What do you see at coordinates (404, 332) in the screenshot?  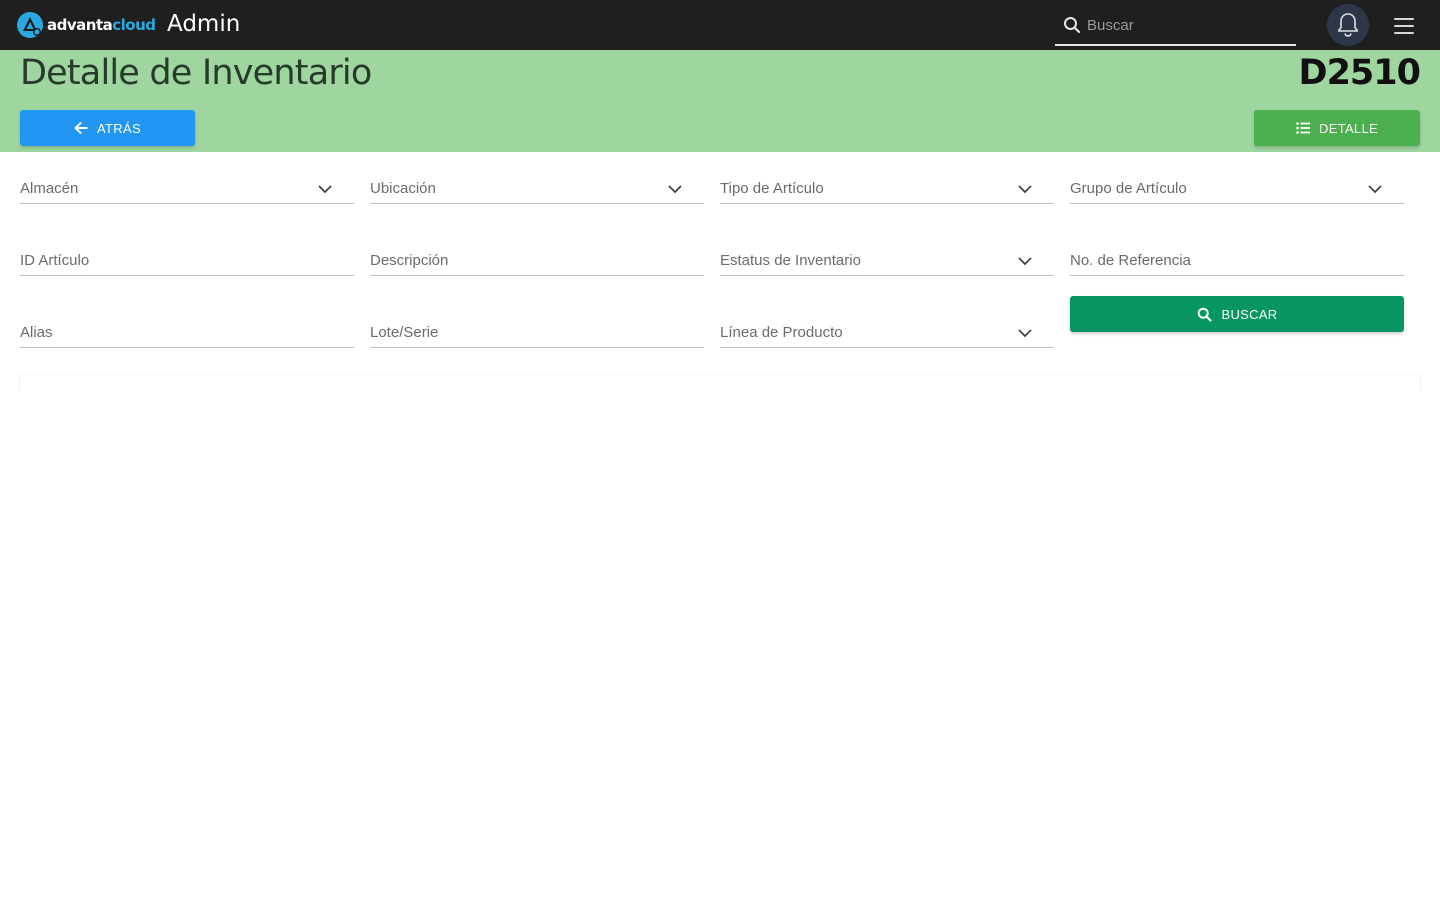 I see `lote-serie-label: Lote/Serie` at bounding box center [404, 332].